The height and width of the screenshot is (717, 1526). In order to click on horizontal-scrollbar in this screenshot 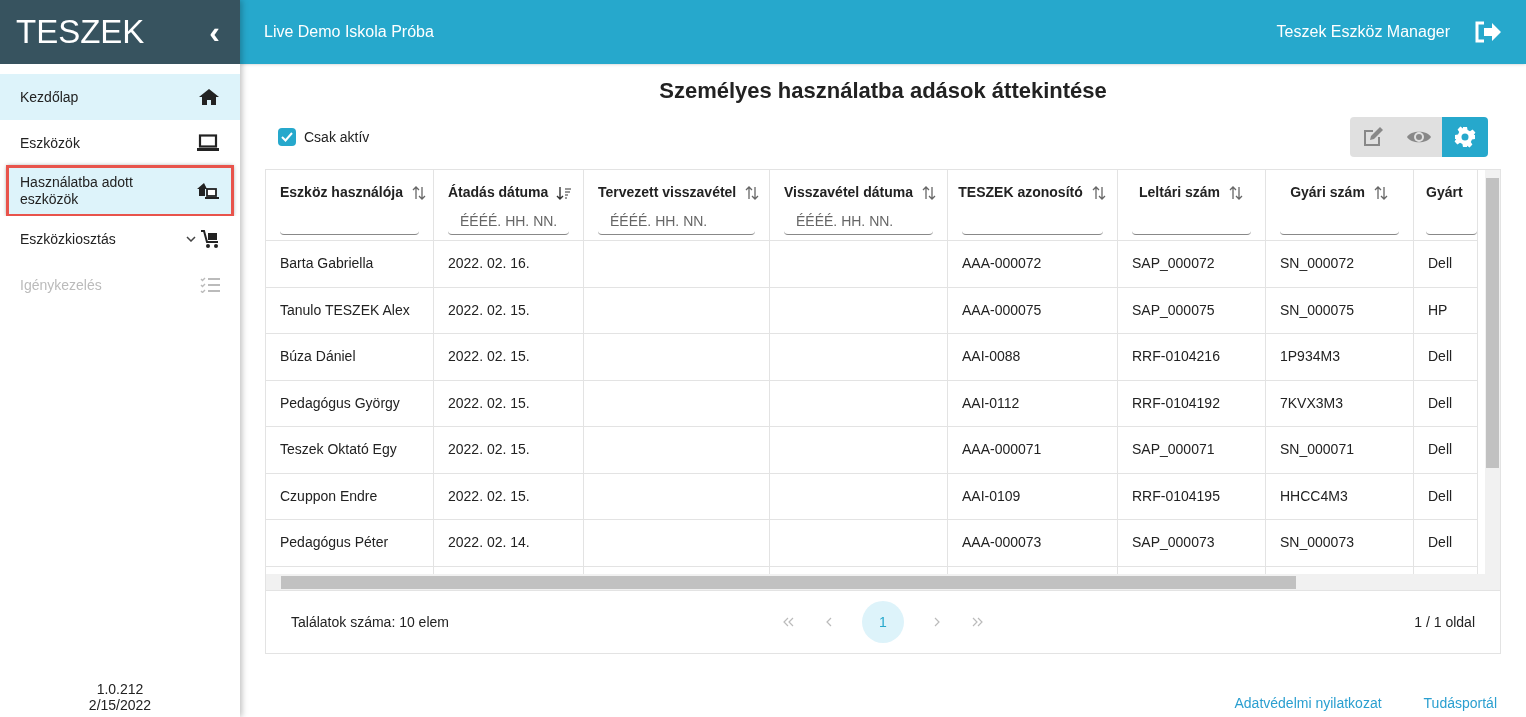, I will do `click(883, 582)`.